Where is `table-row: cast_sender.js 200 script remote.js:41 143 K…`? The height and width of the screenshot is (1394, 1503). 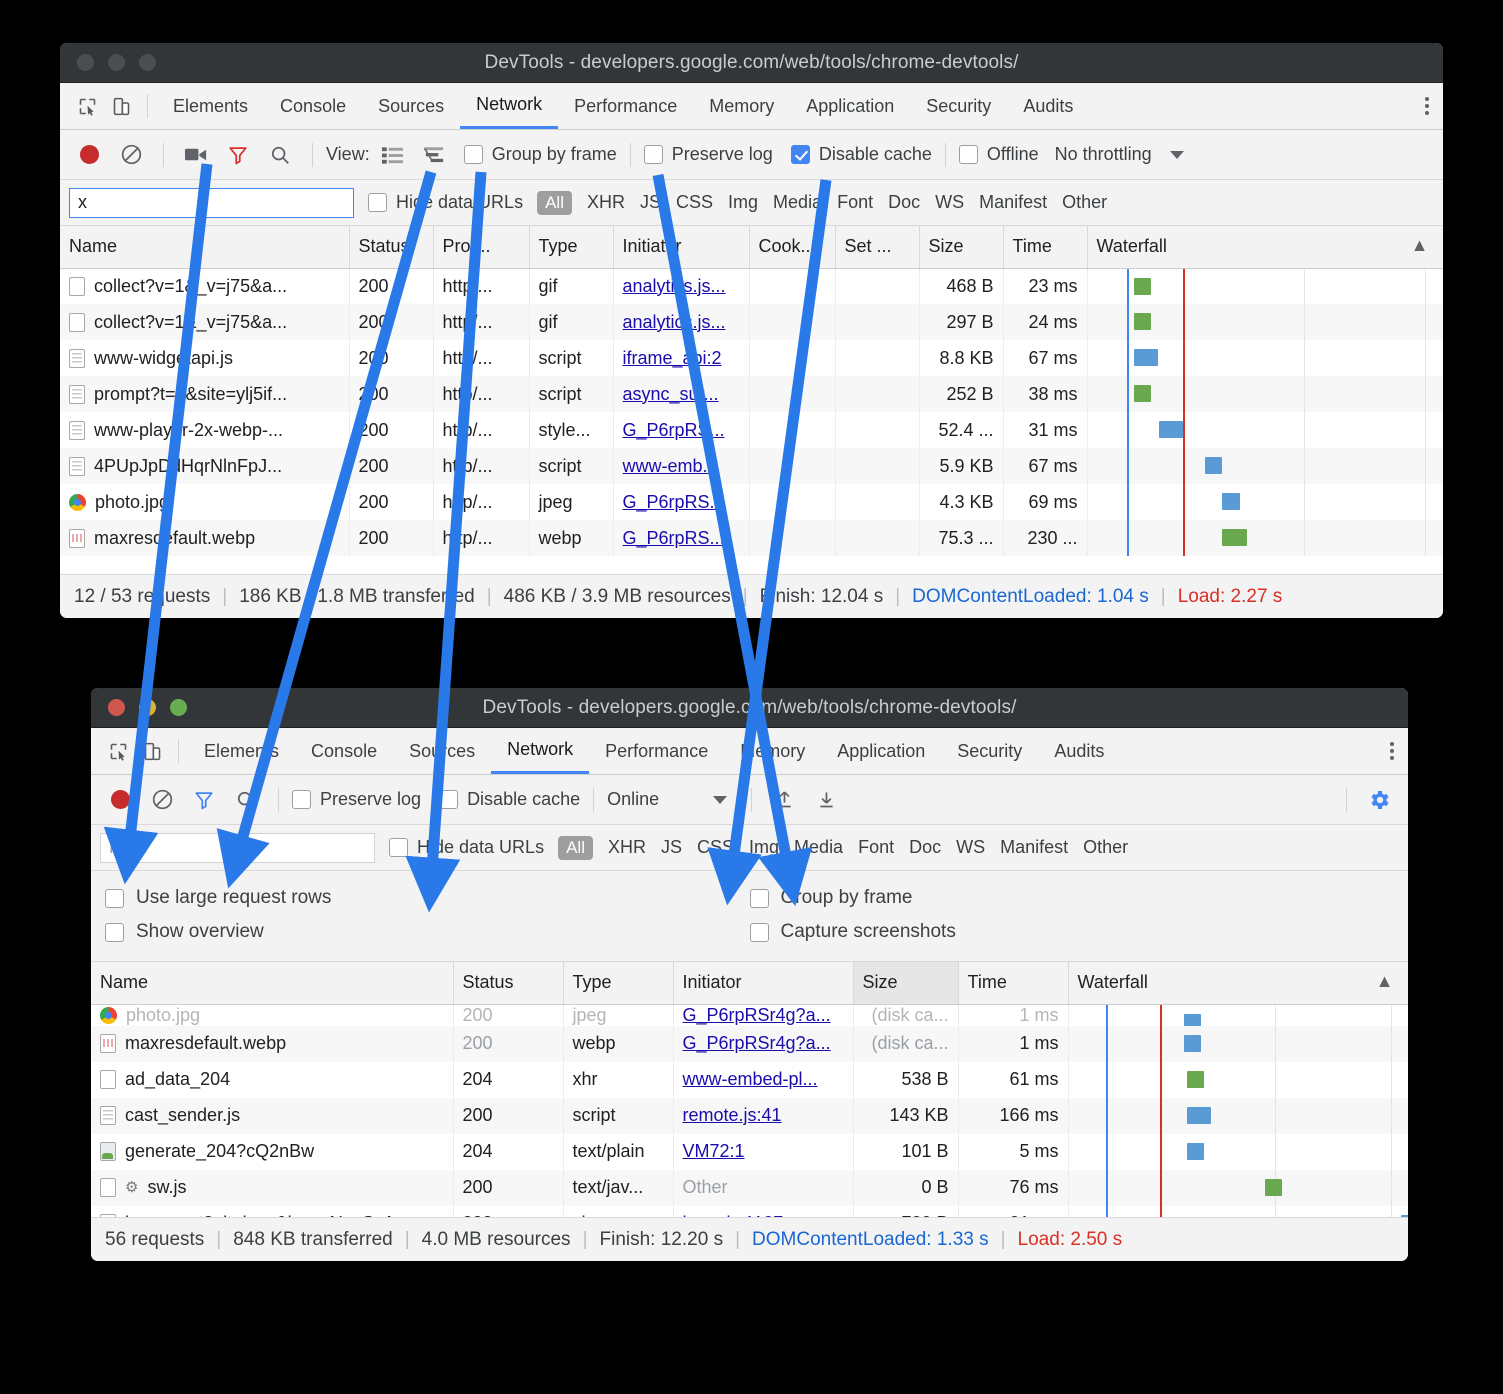 table-row: cast_sender.js 200 script remote.js:41 143 K… is located at coordinates (749, 1115).